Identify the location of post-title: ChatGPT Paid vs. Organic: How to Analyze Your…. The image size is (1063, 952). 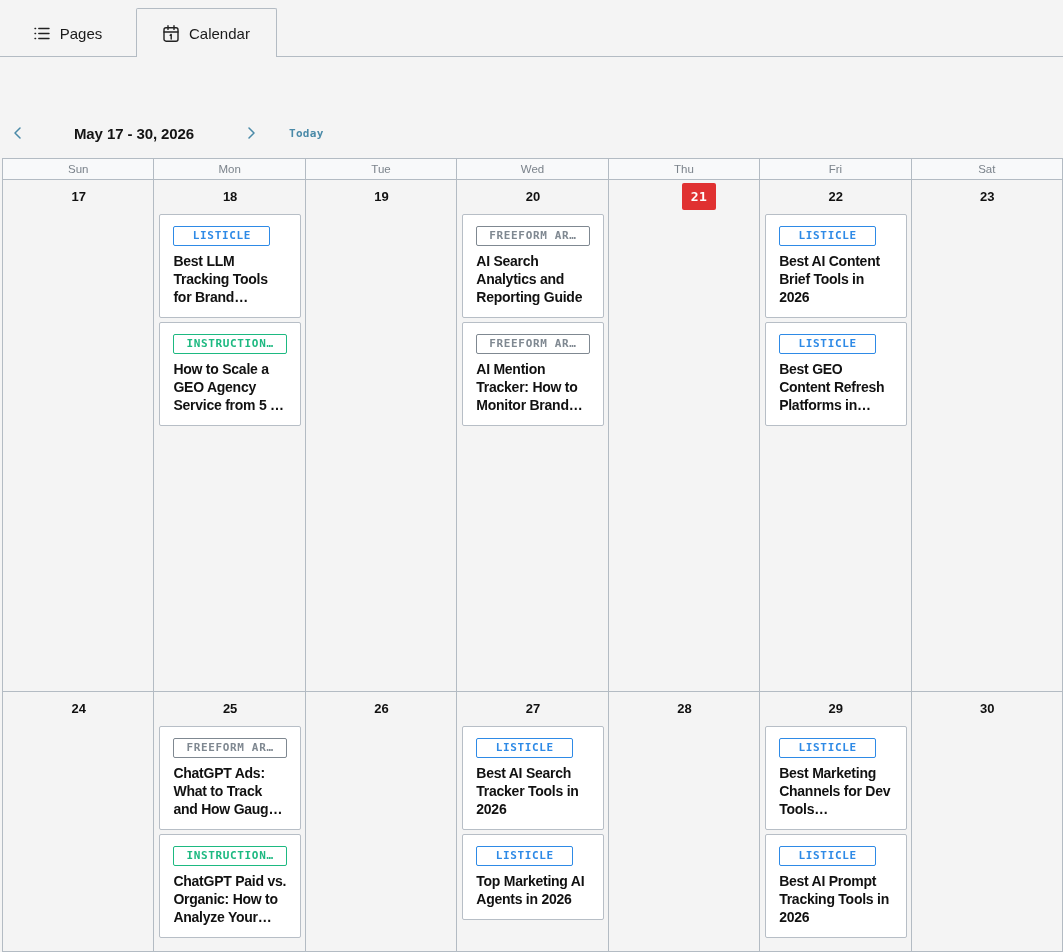
(230, 899).